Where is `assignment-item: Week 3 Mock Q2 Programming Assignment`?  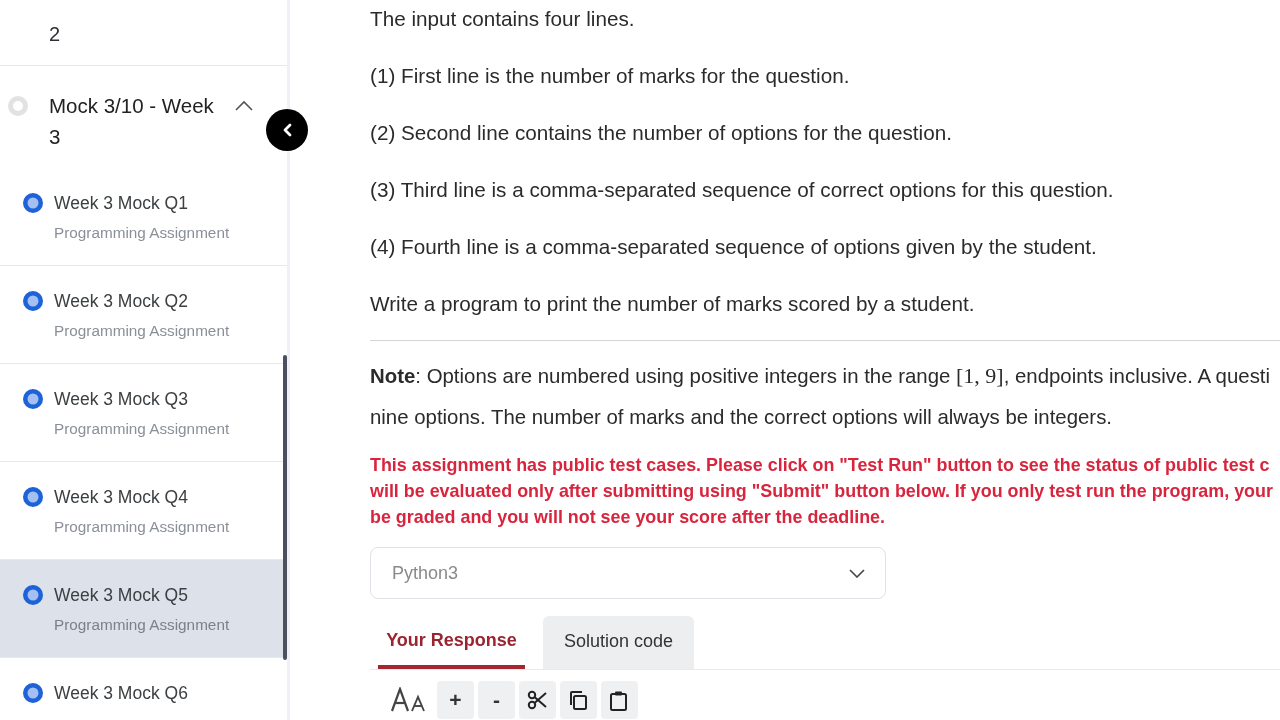
assignment-item: Week 3 Mock Q2 Programming Assignment is located at coordinates (143, 314).